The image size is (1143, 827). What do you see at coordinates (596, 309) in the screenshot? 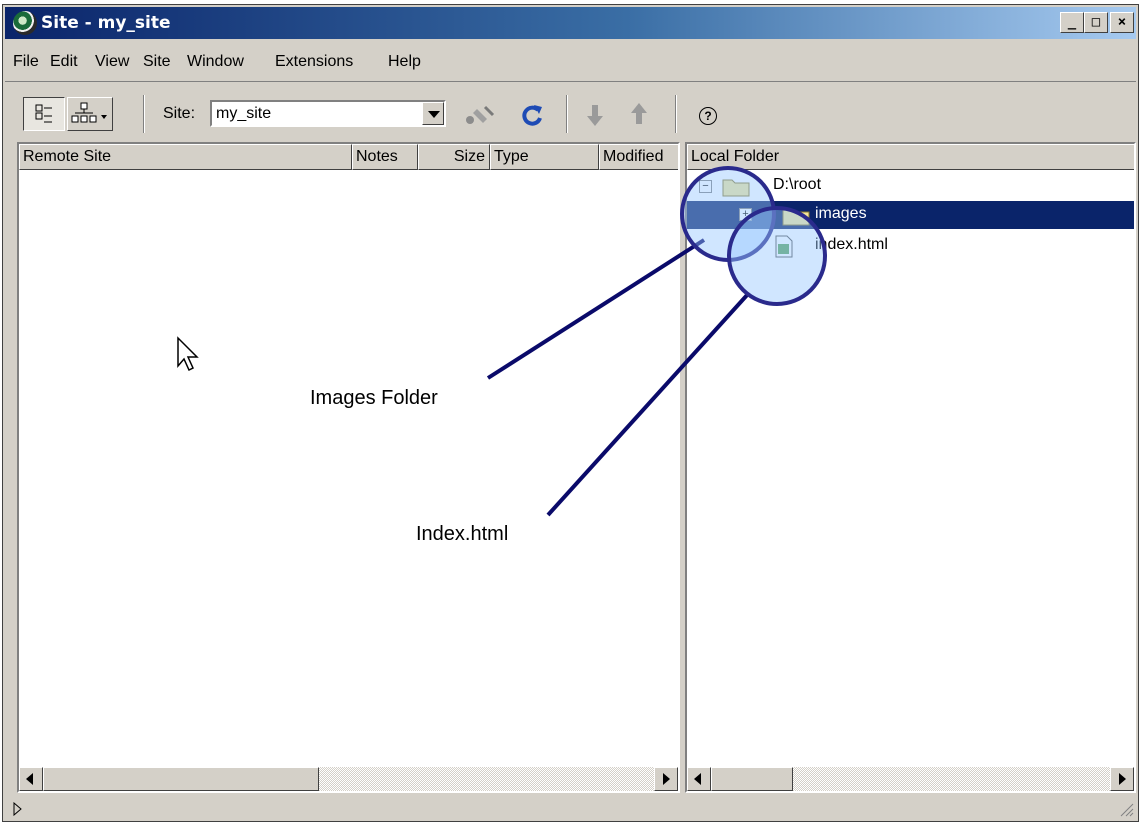
I see `callout-line-images` at bounding box center [596, 309].